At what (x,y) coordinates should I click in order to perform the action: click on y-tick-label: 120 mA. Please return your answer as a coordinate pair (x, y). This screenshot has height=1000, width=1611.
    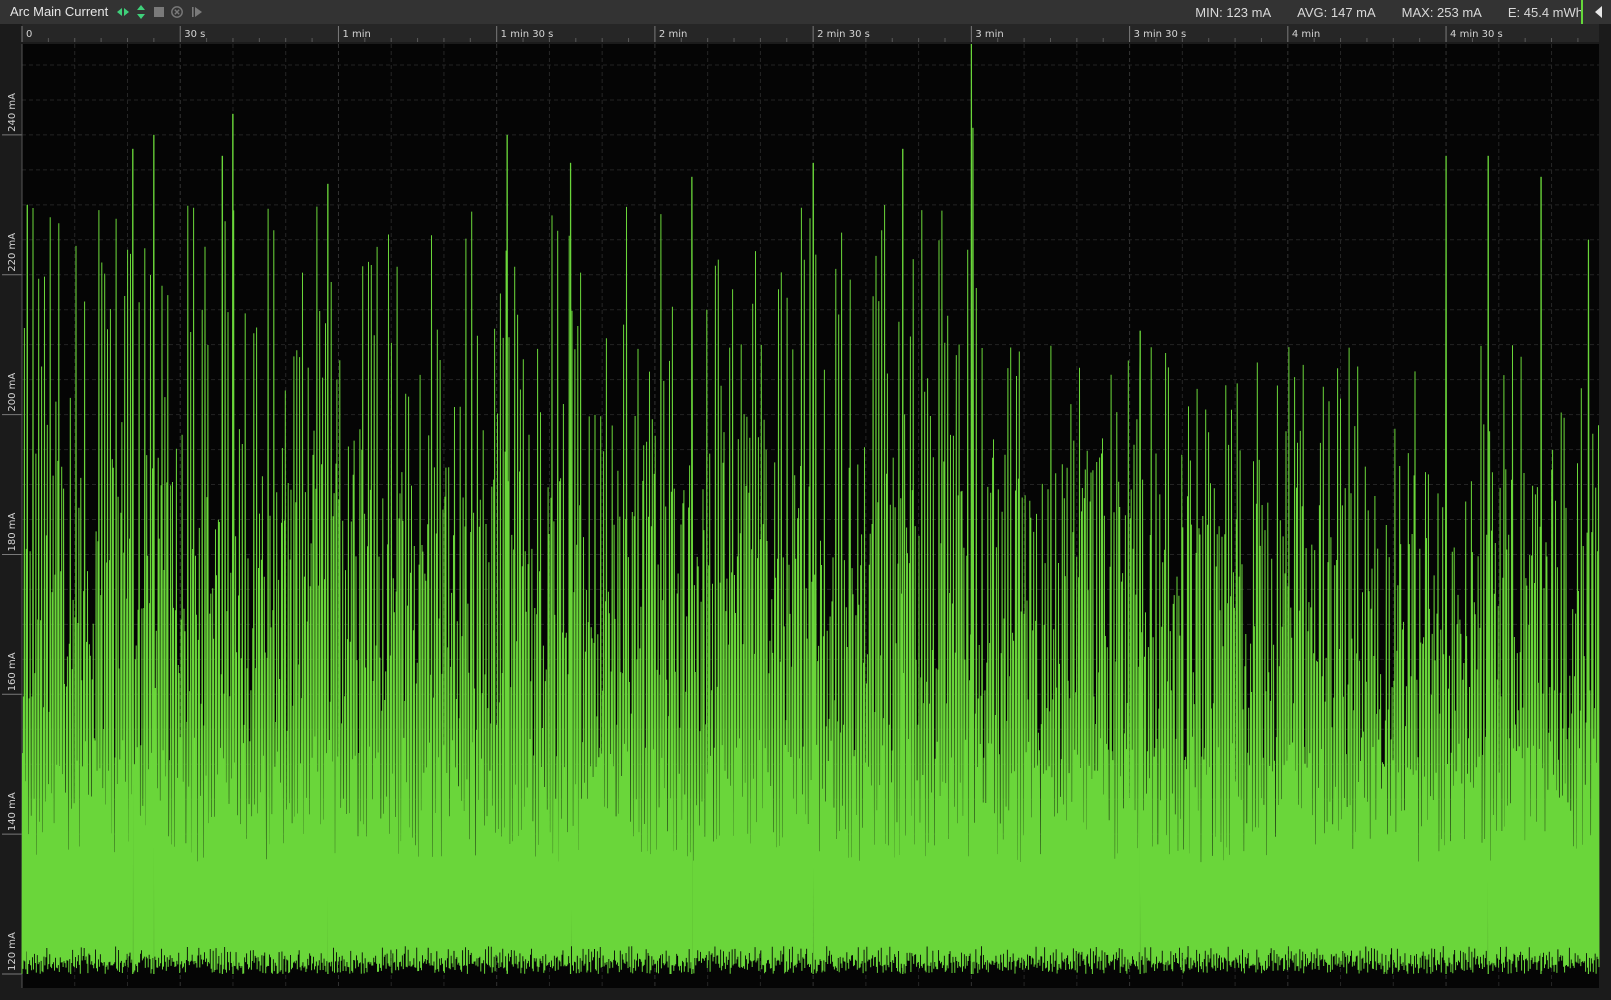
    Looking at the image, I should click on (12, 951).